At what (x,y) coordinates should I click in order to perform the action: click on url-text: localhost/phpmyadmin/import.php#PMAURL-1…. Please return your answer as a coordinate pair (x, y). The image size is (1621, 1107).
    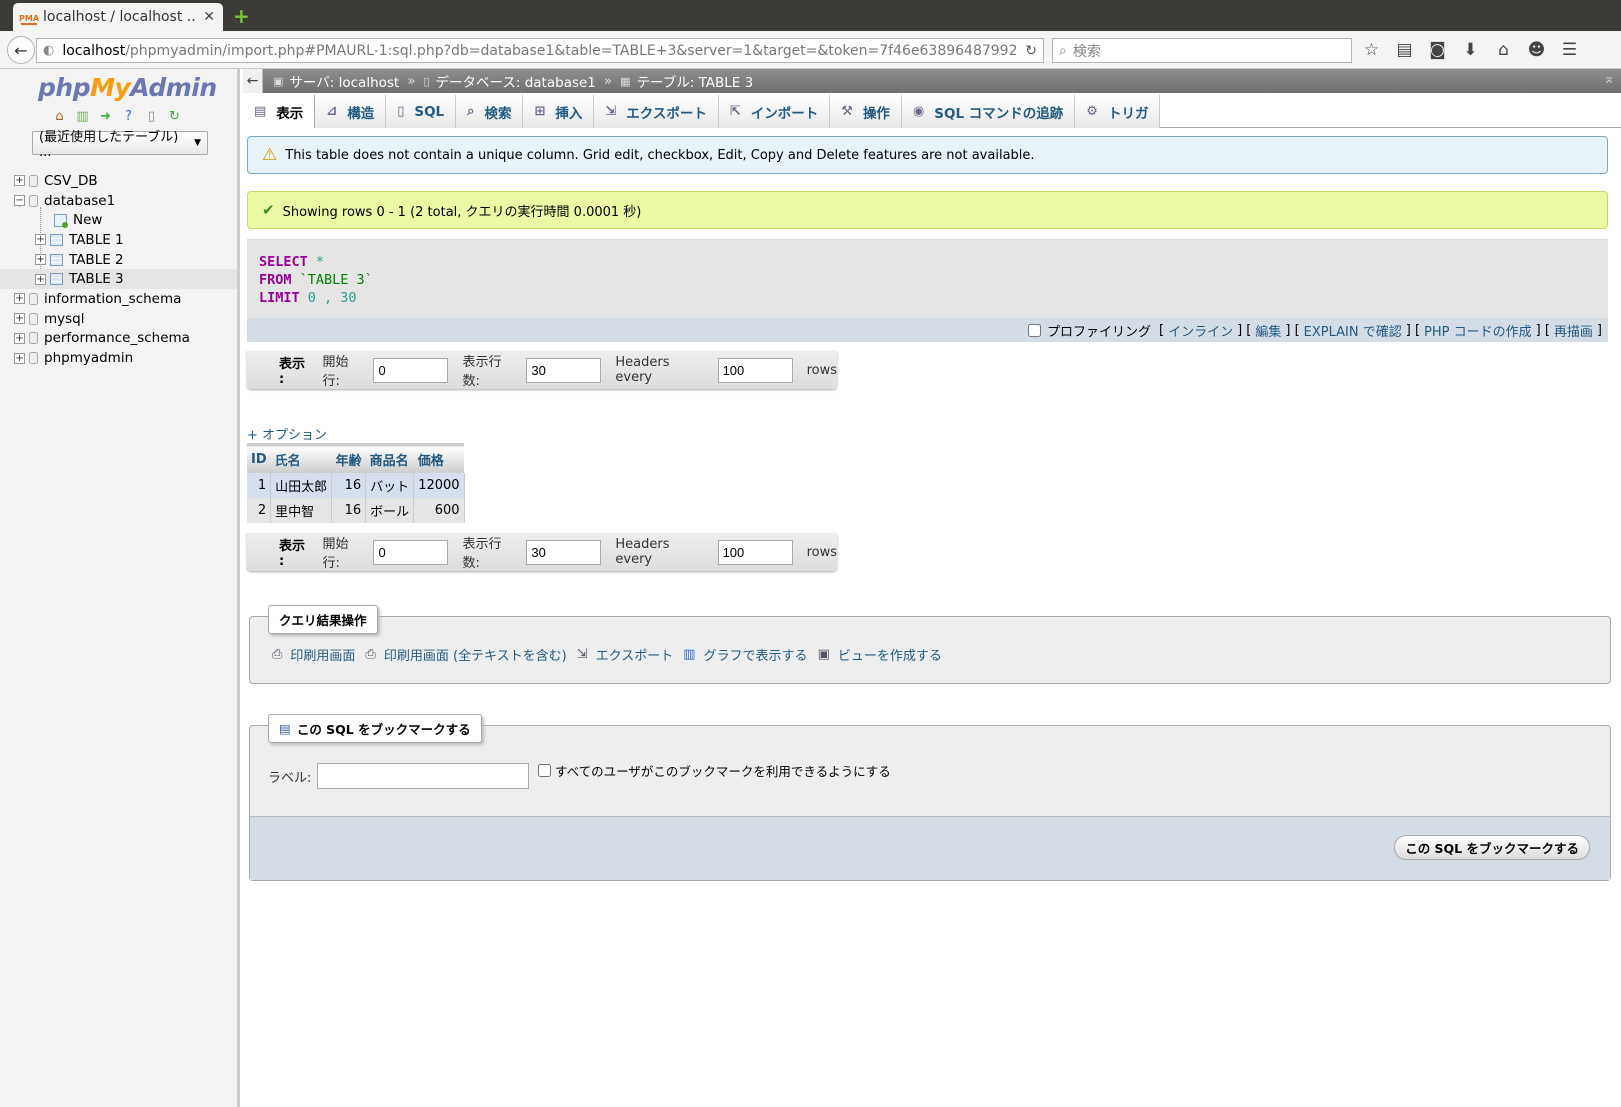
    Looking at the image, I should click on (539, 51).